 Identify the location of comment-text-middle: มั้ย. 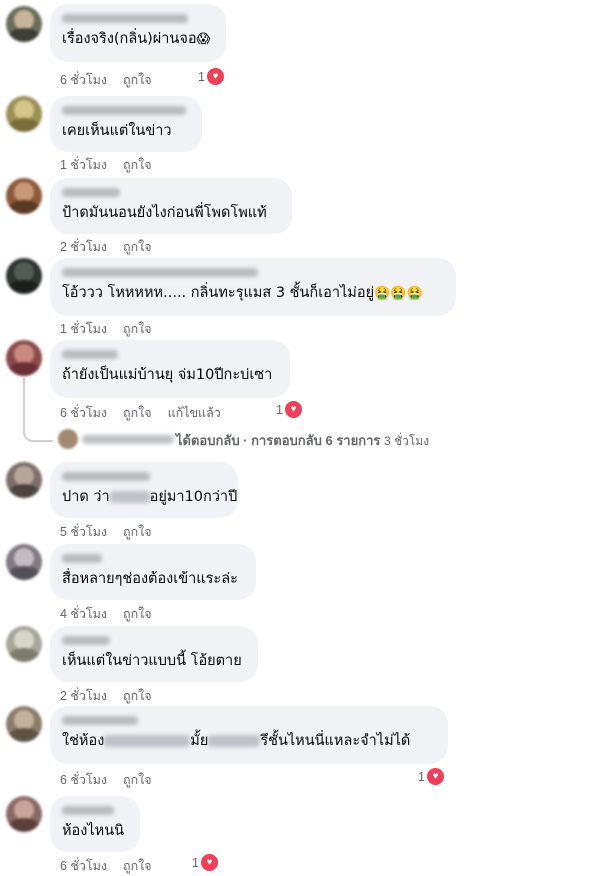
(199, 741).